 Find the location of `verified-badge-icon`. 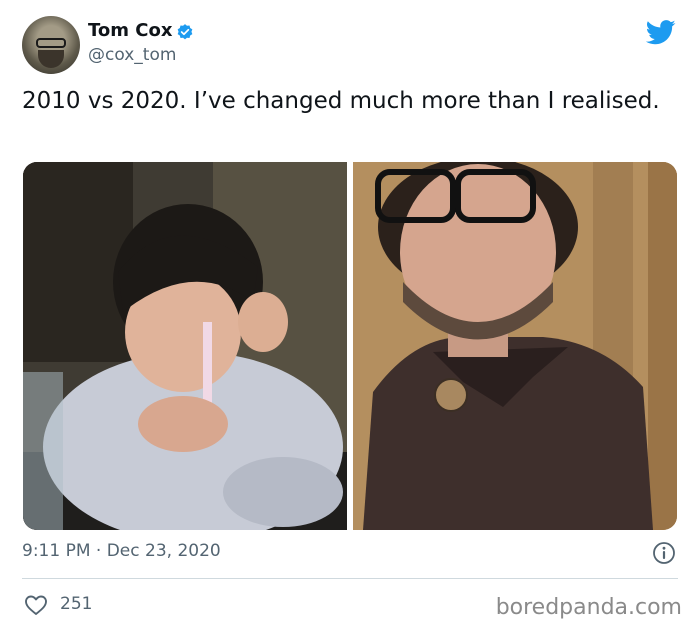

verified-badge-icon is located at coordinates (185, 32).